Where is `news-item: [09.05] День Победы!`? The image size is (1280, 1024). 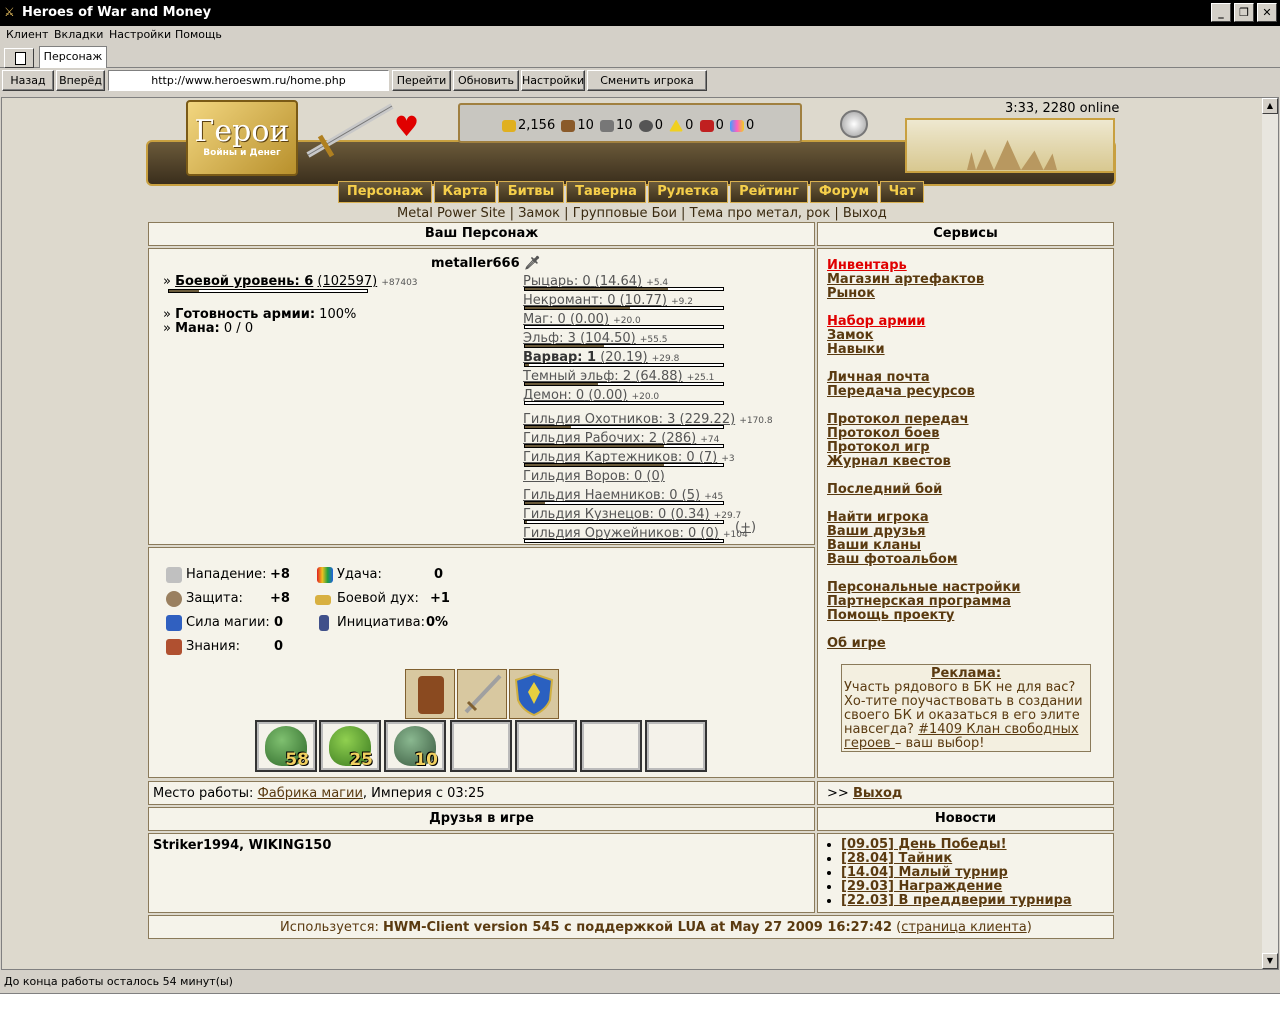 news-item: [09.05] День Победы! is located at coordinates (924, 844).